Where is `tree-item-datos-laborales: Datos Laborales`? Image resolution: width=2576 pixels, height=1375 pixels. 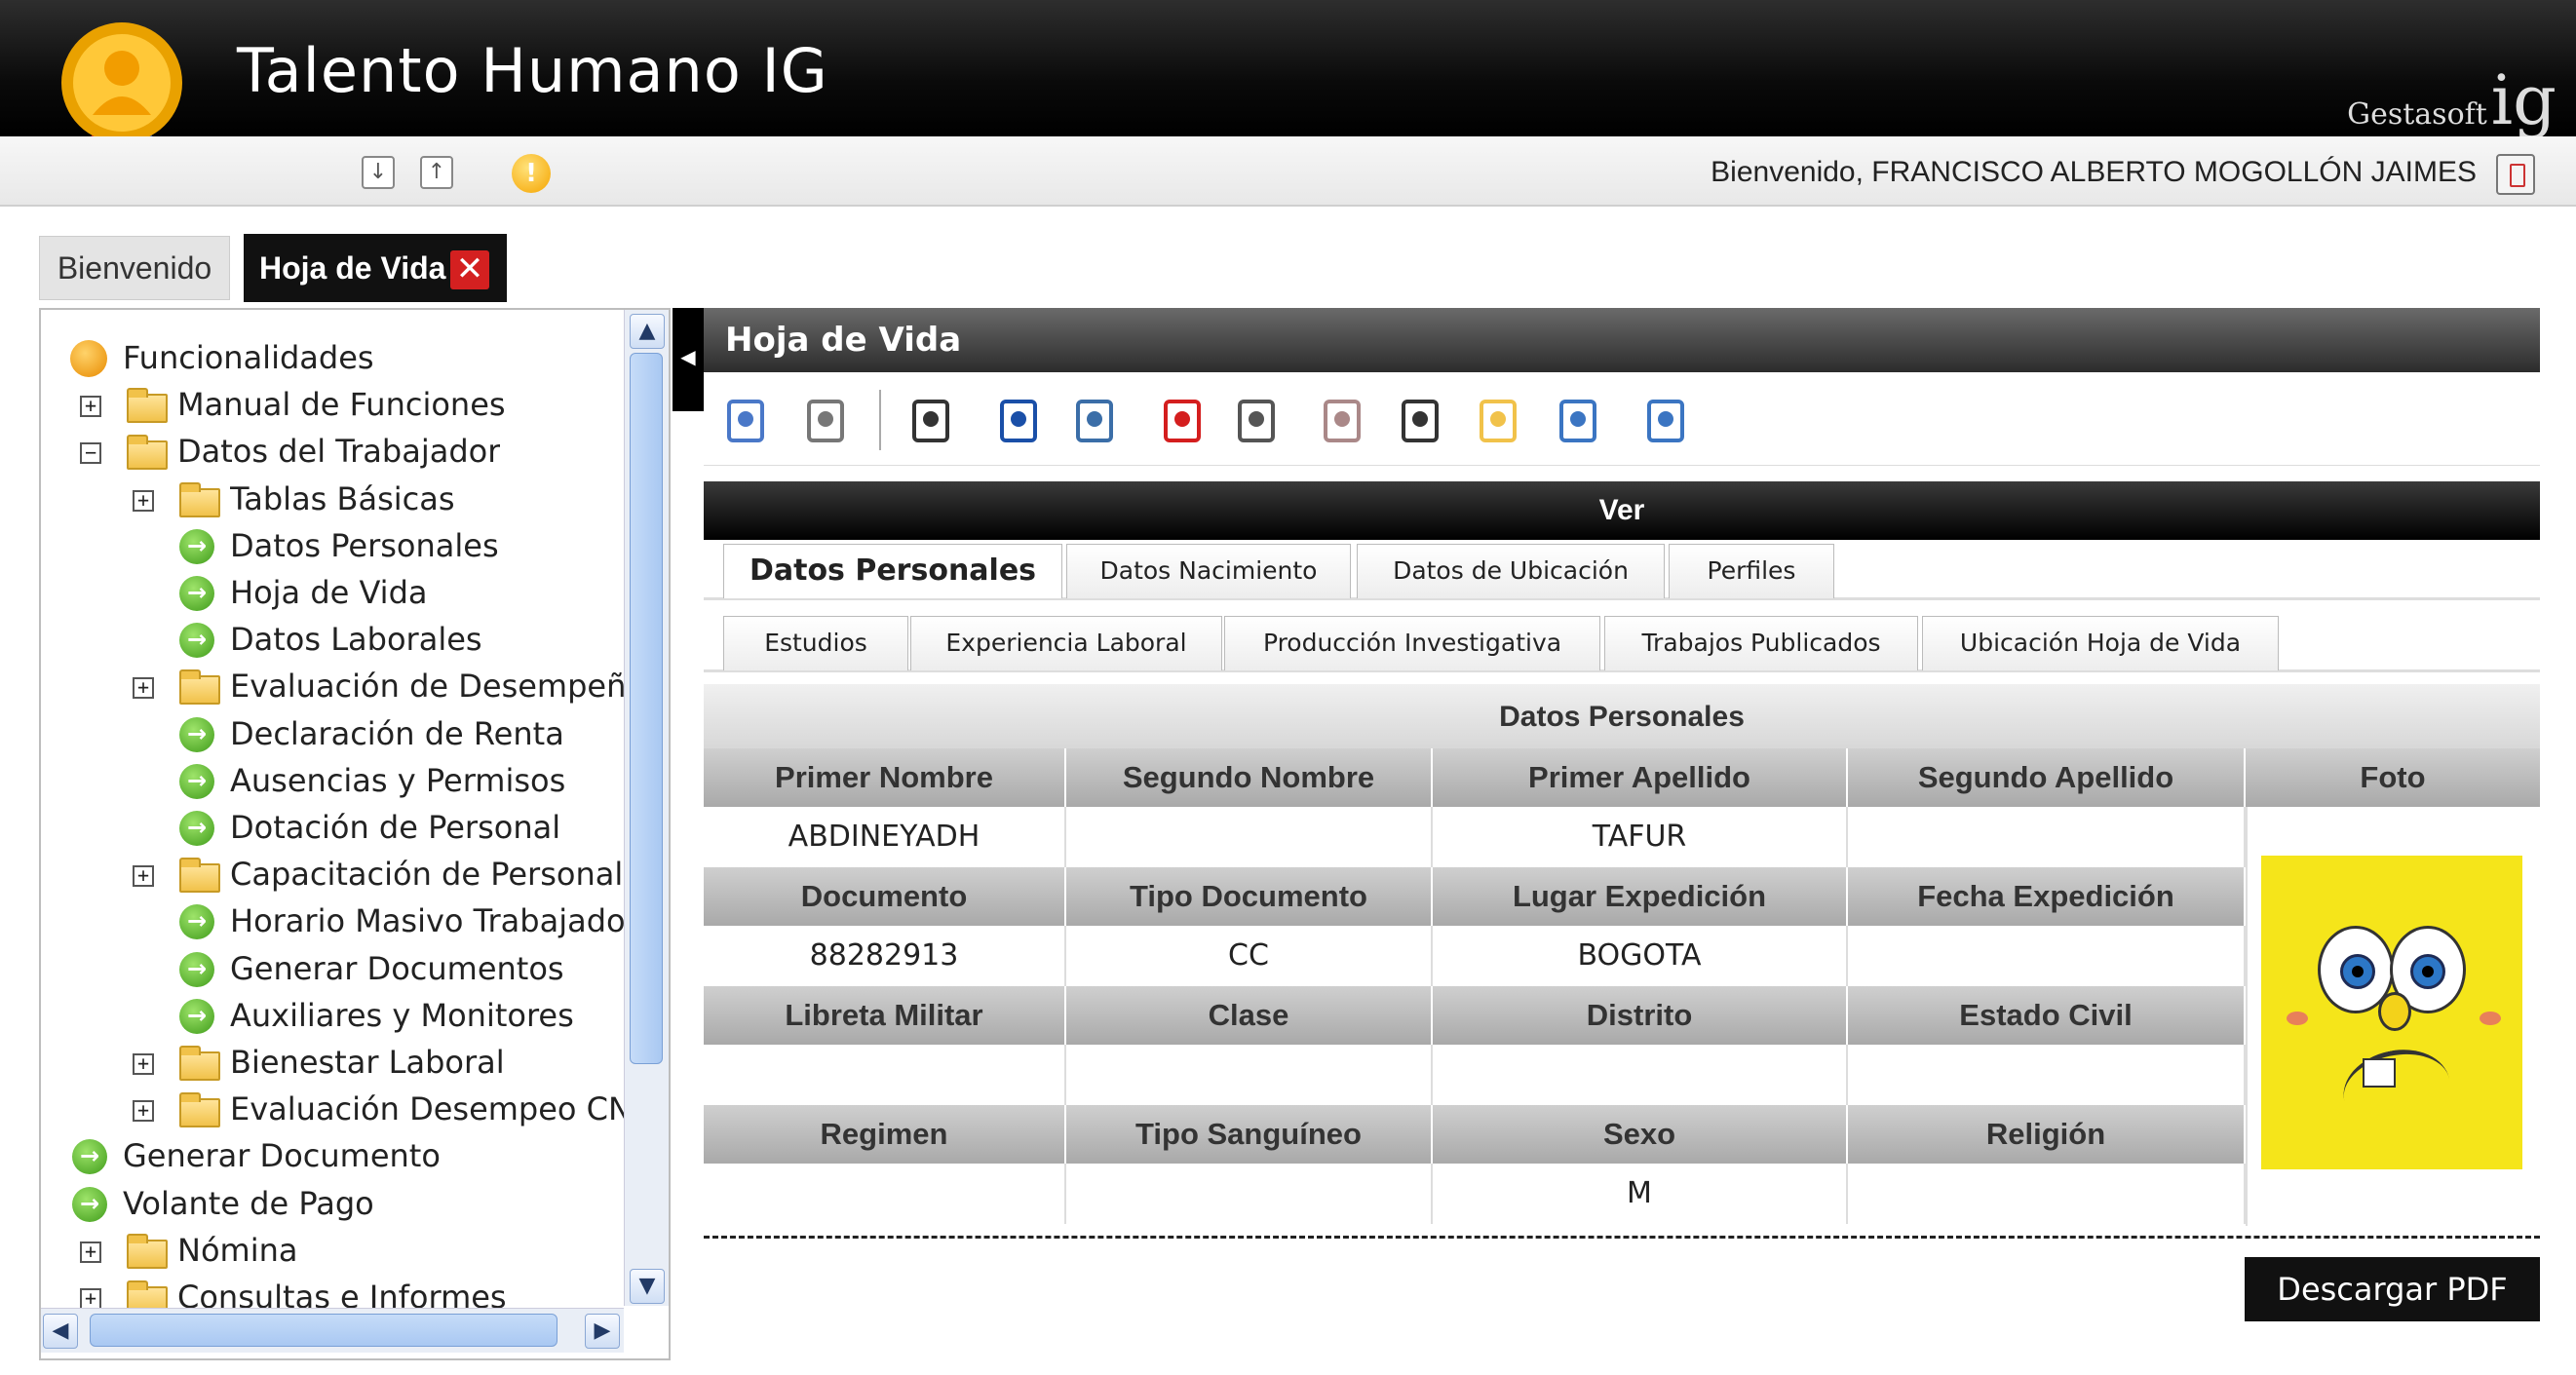
tree-item-datos-laborales: Datos Laborales is located at coordinates (356, 639).